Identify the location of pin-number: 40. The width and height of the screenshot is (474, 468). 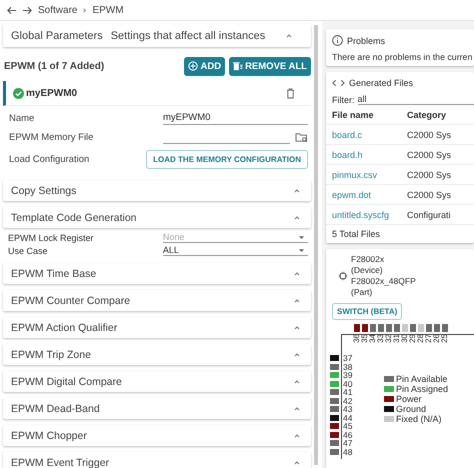
(347, 383).